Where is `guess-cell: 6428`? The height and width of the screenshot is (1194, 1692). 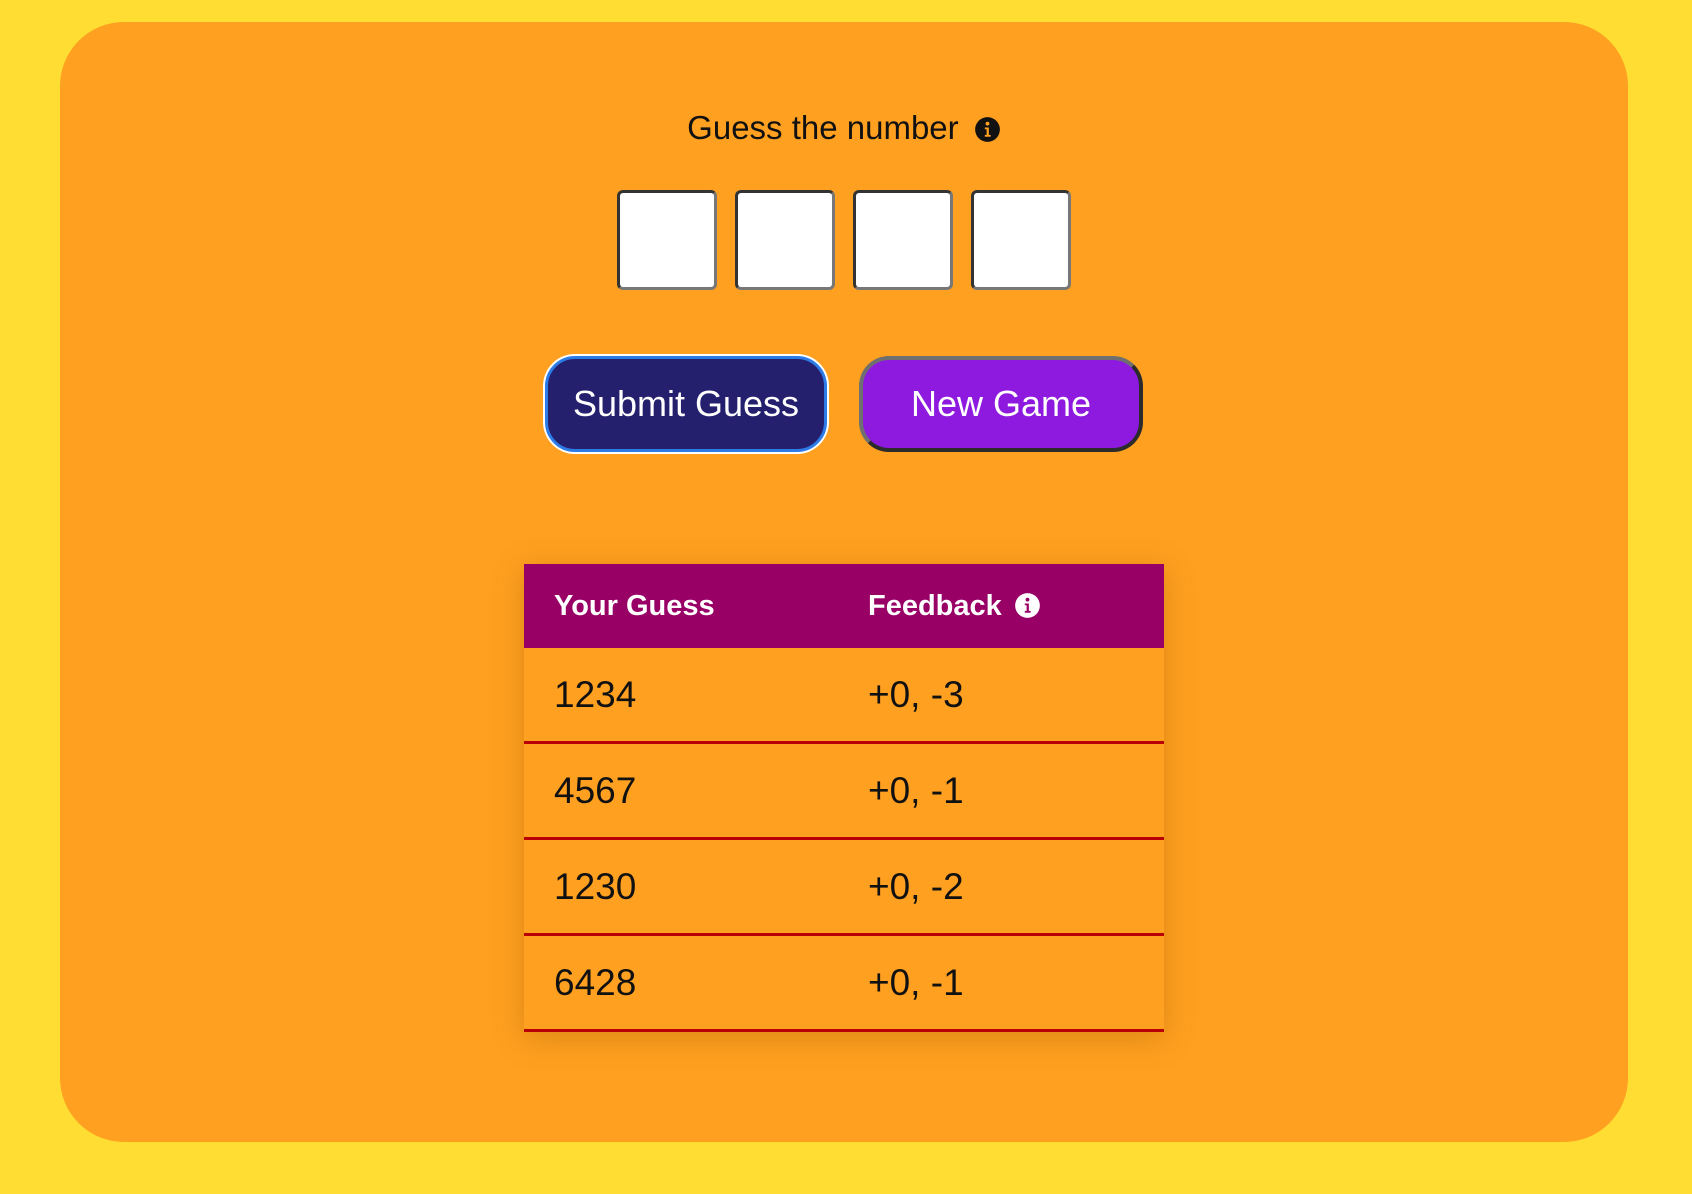
guess-cell: 6428 is located at coordinates (681, 983).